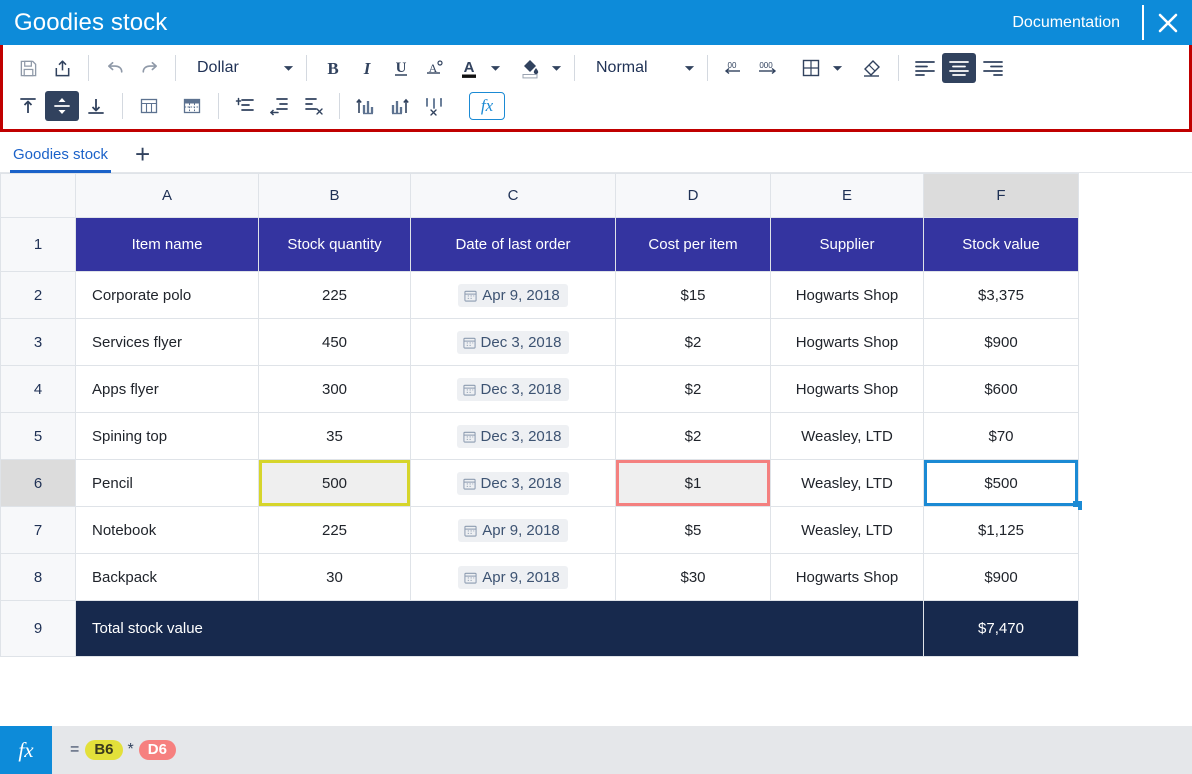 The width and height of the screenshot is (1192, 774). I want to click on cell-d6: $1, so click(693, 483).